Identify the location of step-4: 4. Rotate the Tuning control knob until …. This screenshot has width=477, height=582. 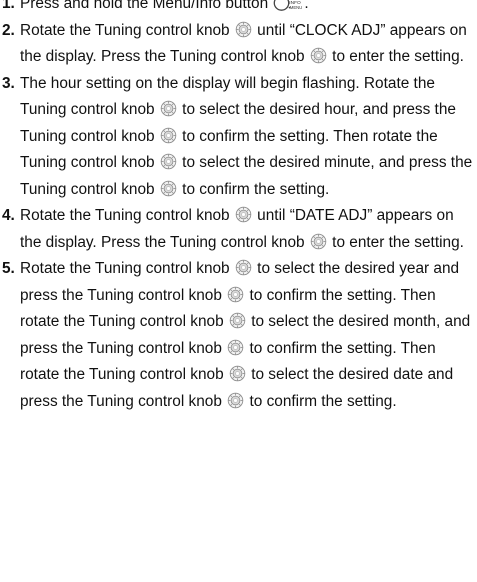
(238, 229).